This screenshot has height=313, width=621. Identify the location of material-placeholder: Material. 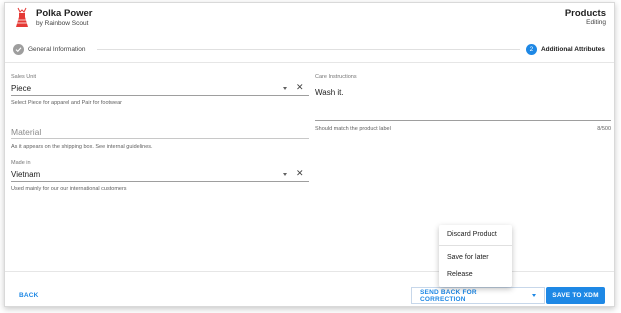
(26, 132).